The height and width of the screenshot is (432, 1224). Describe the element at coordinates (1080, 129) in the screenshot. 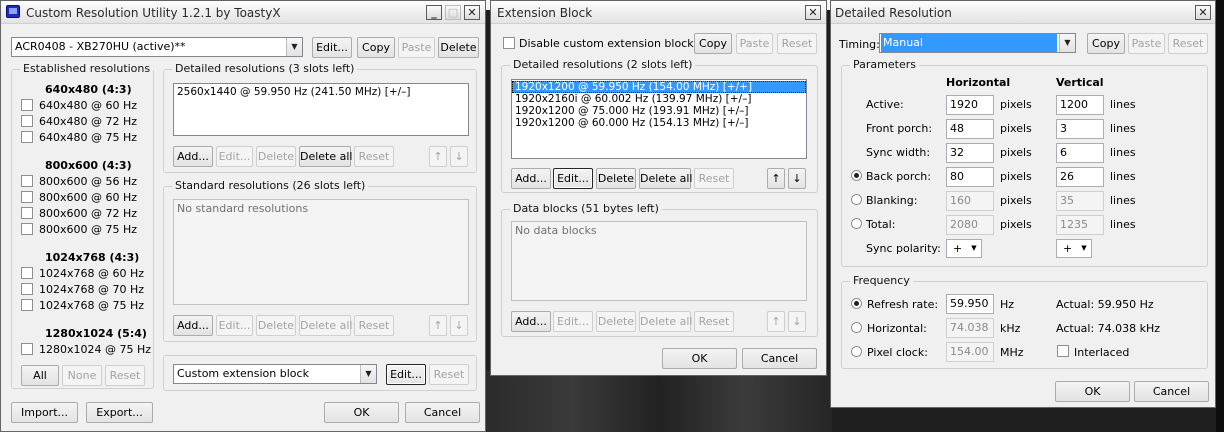

I see `front-porch-v-input: 3` at that location.